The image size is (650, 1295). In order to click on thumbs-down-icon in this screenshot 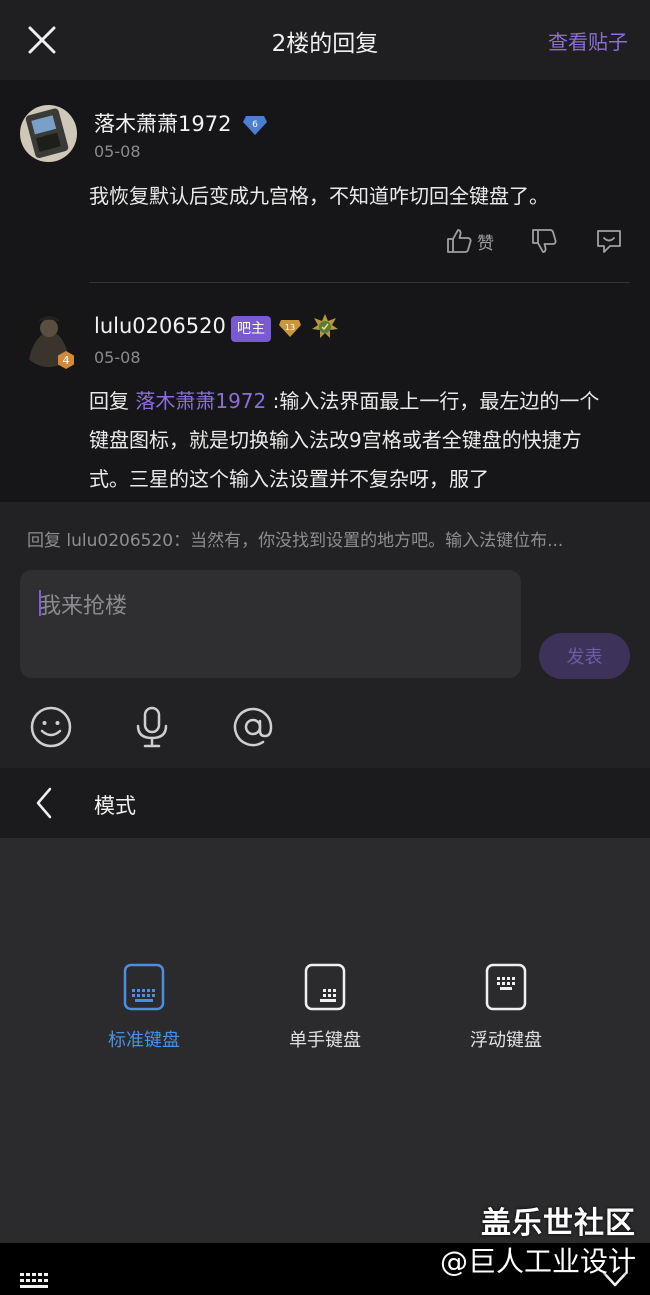, I will do `click(544, 241)`.